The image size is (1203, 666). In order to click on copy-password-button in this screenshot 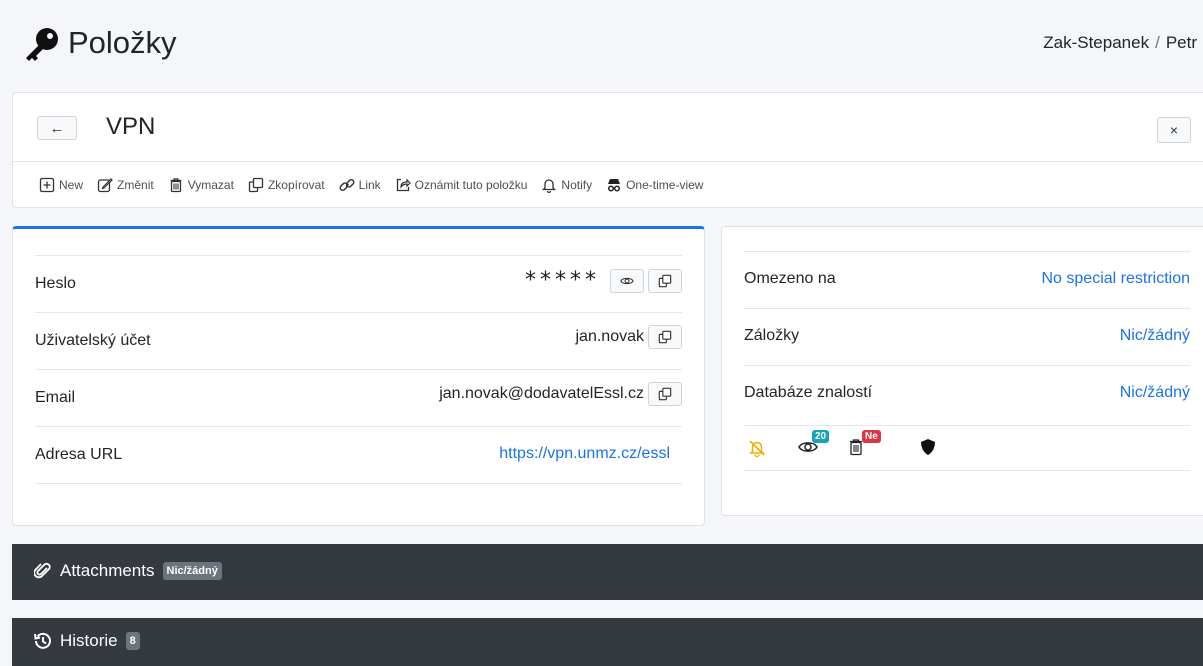, I will do `click(665, 280)`.